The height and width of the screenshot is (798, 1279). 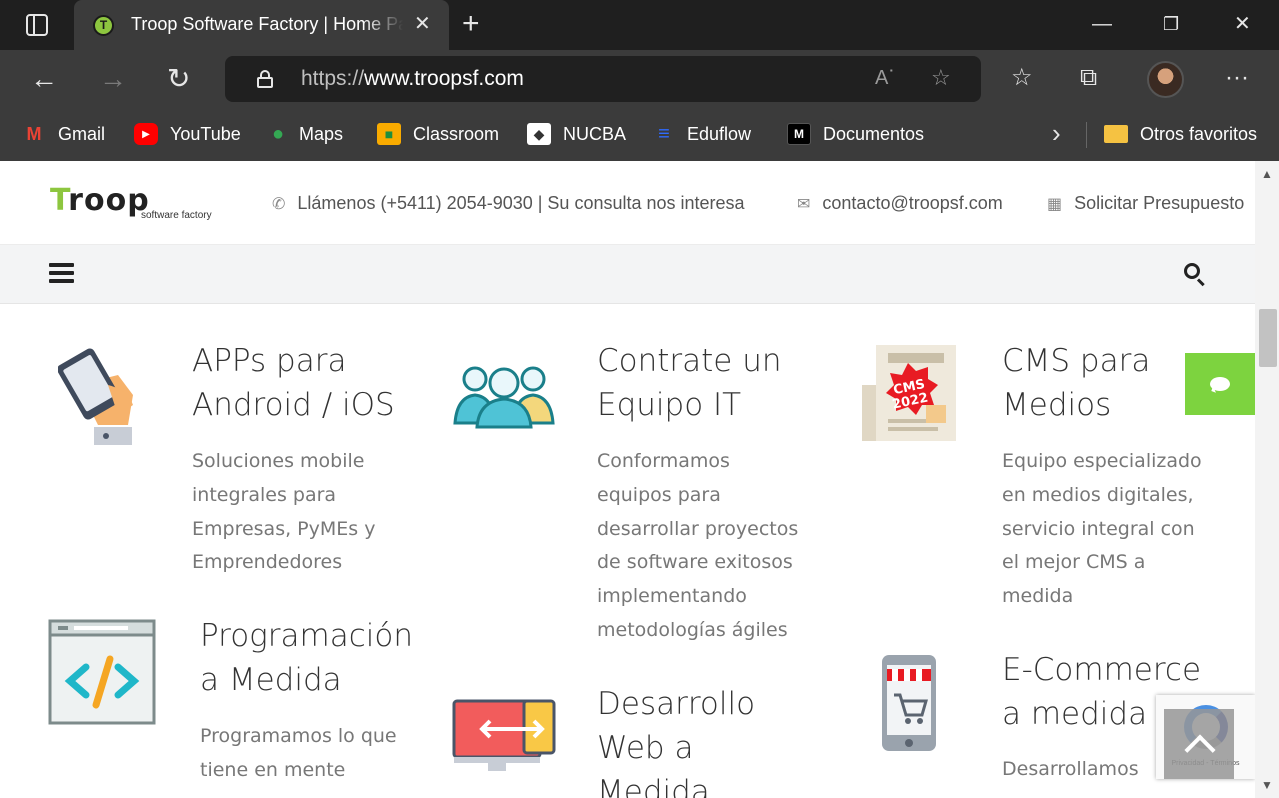 I want to click on troop-favicon-icon, so click(x=103, y=25).